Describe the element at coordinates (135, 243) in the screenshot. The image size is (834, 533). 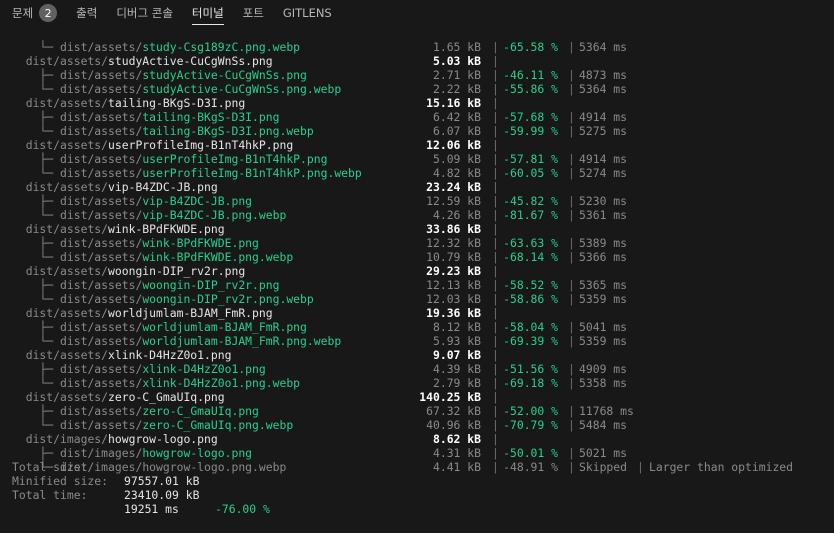
I see `file-path: ├─ dist/assets/wink-BPdFKWDE.png` at that location.